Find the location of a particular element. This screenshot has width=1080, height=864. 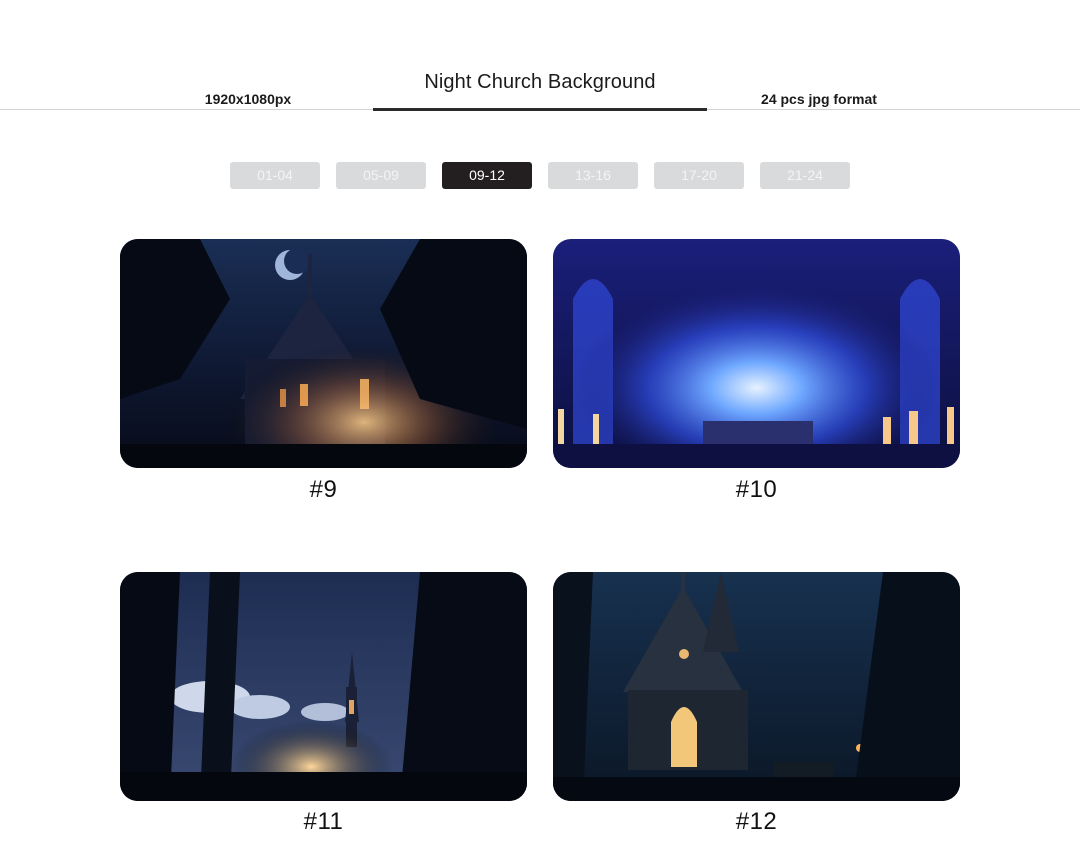

gothic-chapel-image is located at coordinates (756, 686).